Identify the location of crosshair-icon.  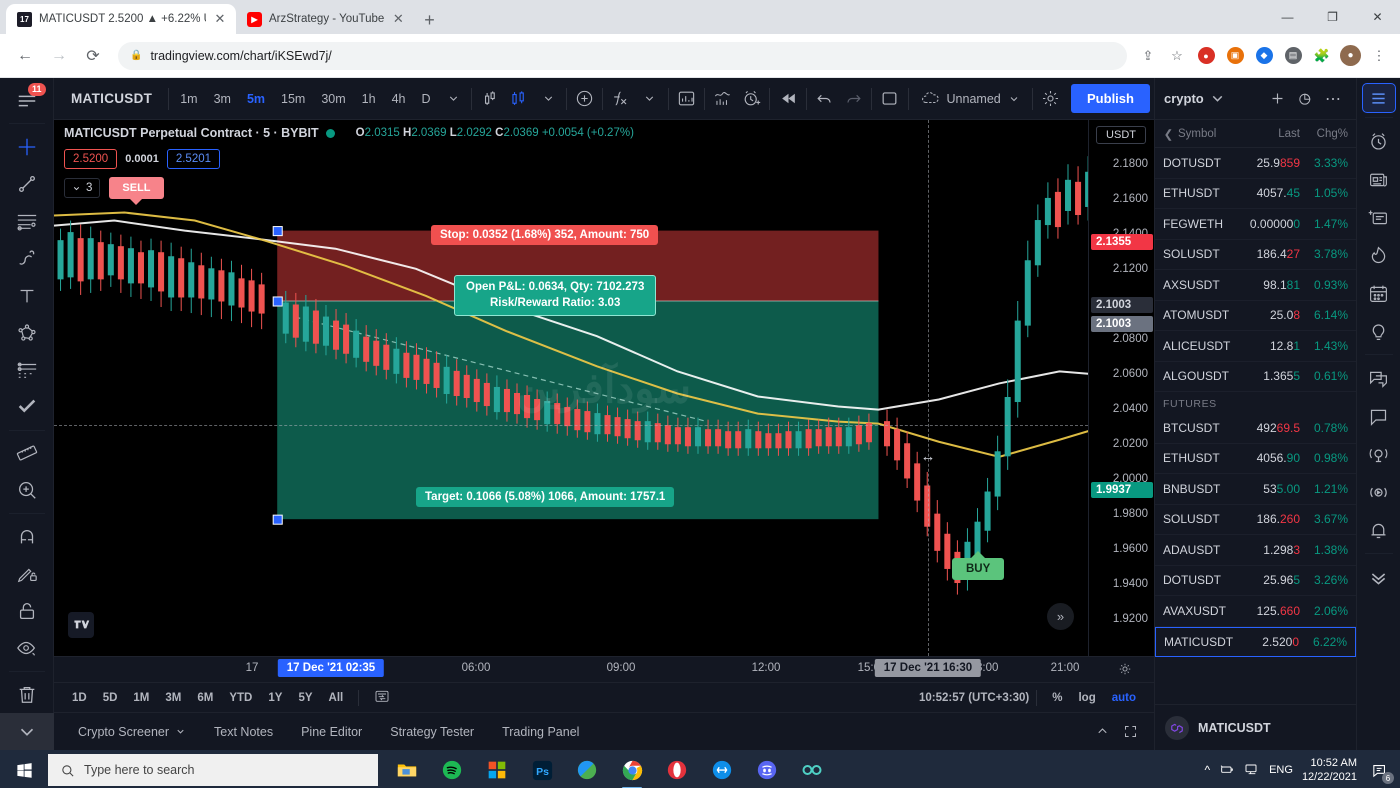
(27, 146).